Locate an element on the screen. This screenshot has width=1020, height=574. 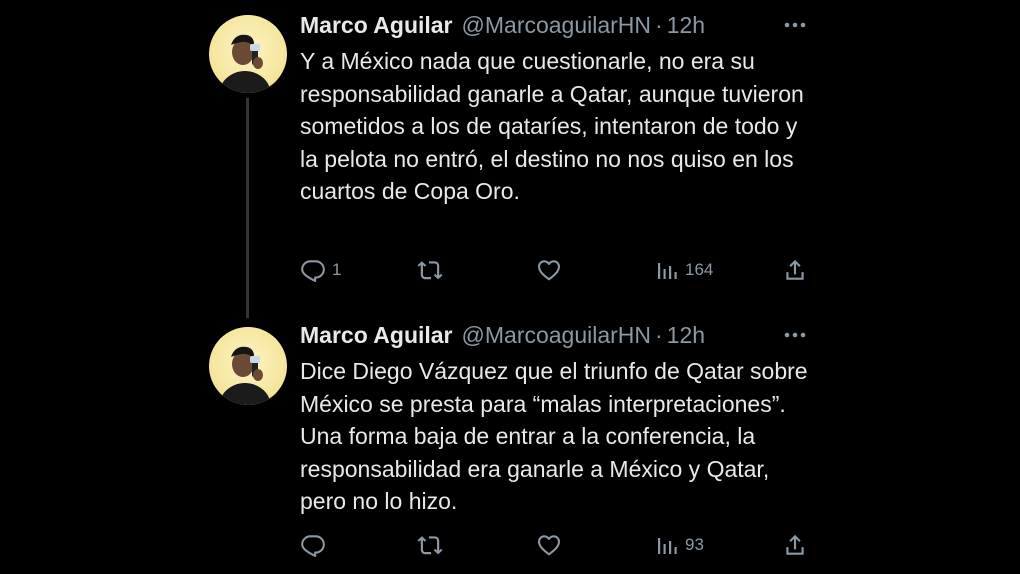
views-button: 164 is located at coordinates (684, 270).